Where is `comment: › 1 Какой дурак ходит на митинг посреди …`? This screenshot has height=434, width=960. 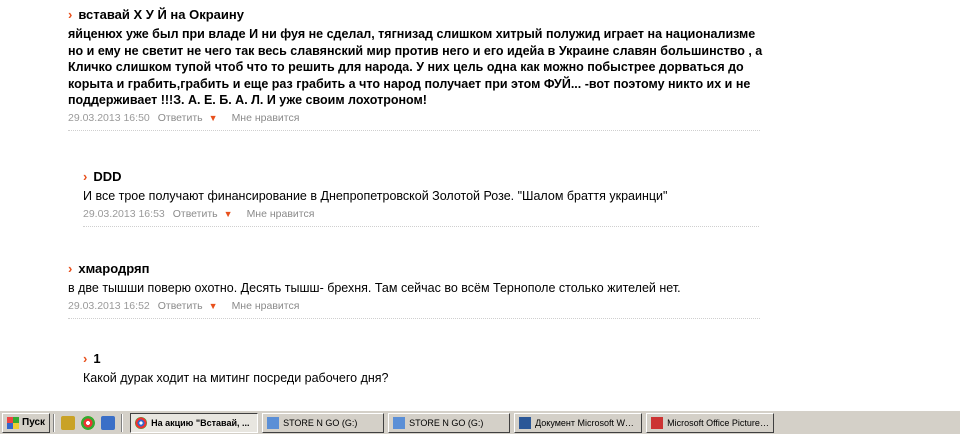
comment: › 1 Какой дурак ходит на митинг посреди … is located at coordinates (421, 368).